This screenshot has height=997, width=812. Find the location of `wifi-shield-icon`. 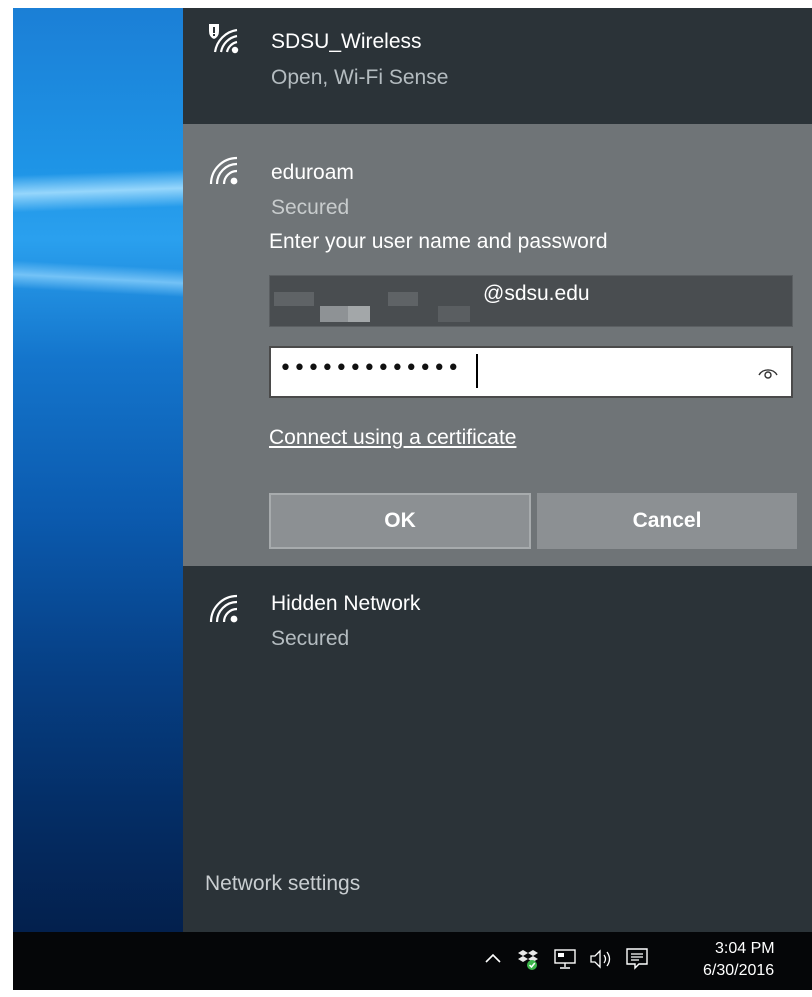

wifi-shield-icon is located at coordinates (224, 39).